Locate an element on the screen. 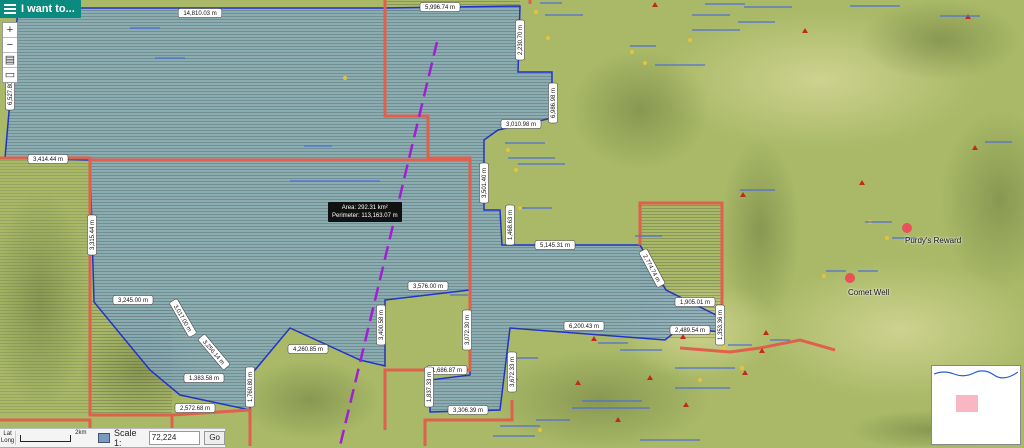  segment-label: 3,501.40 m is located at coordinates (484, 183).